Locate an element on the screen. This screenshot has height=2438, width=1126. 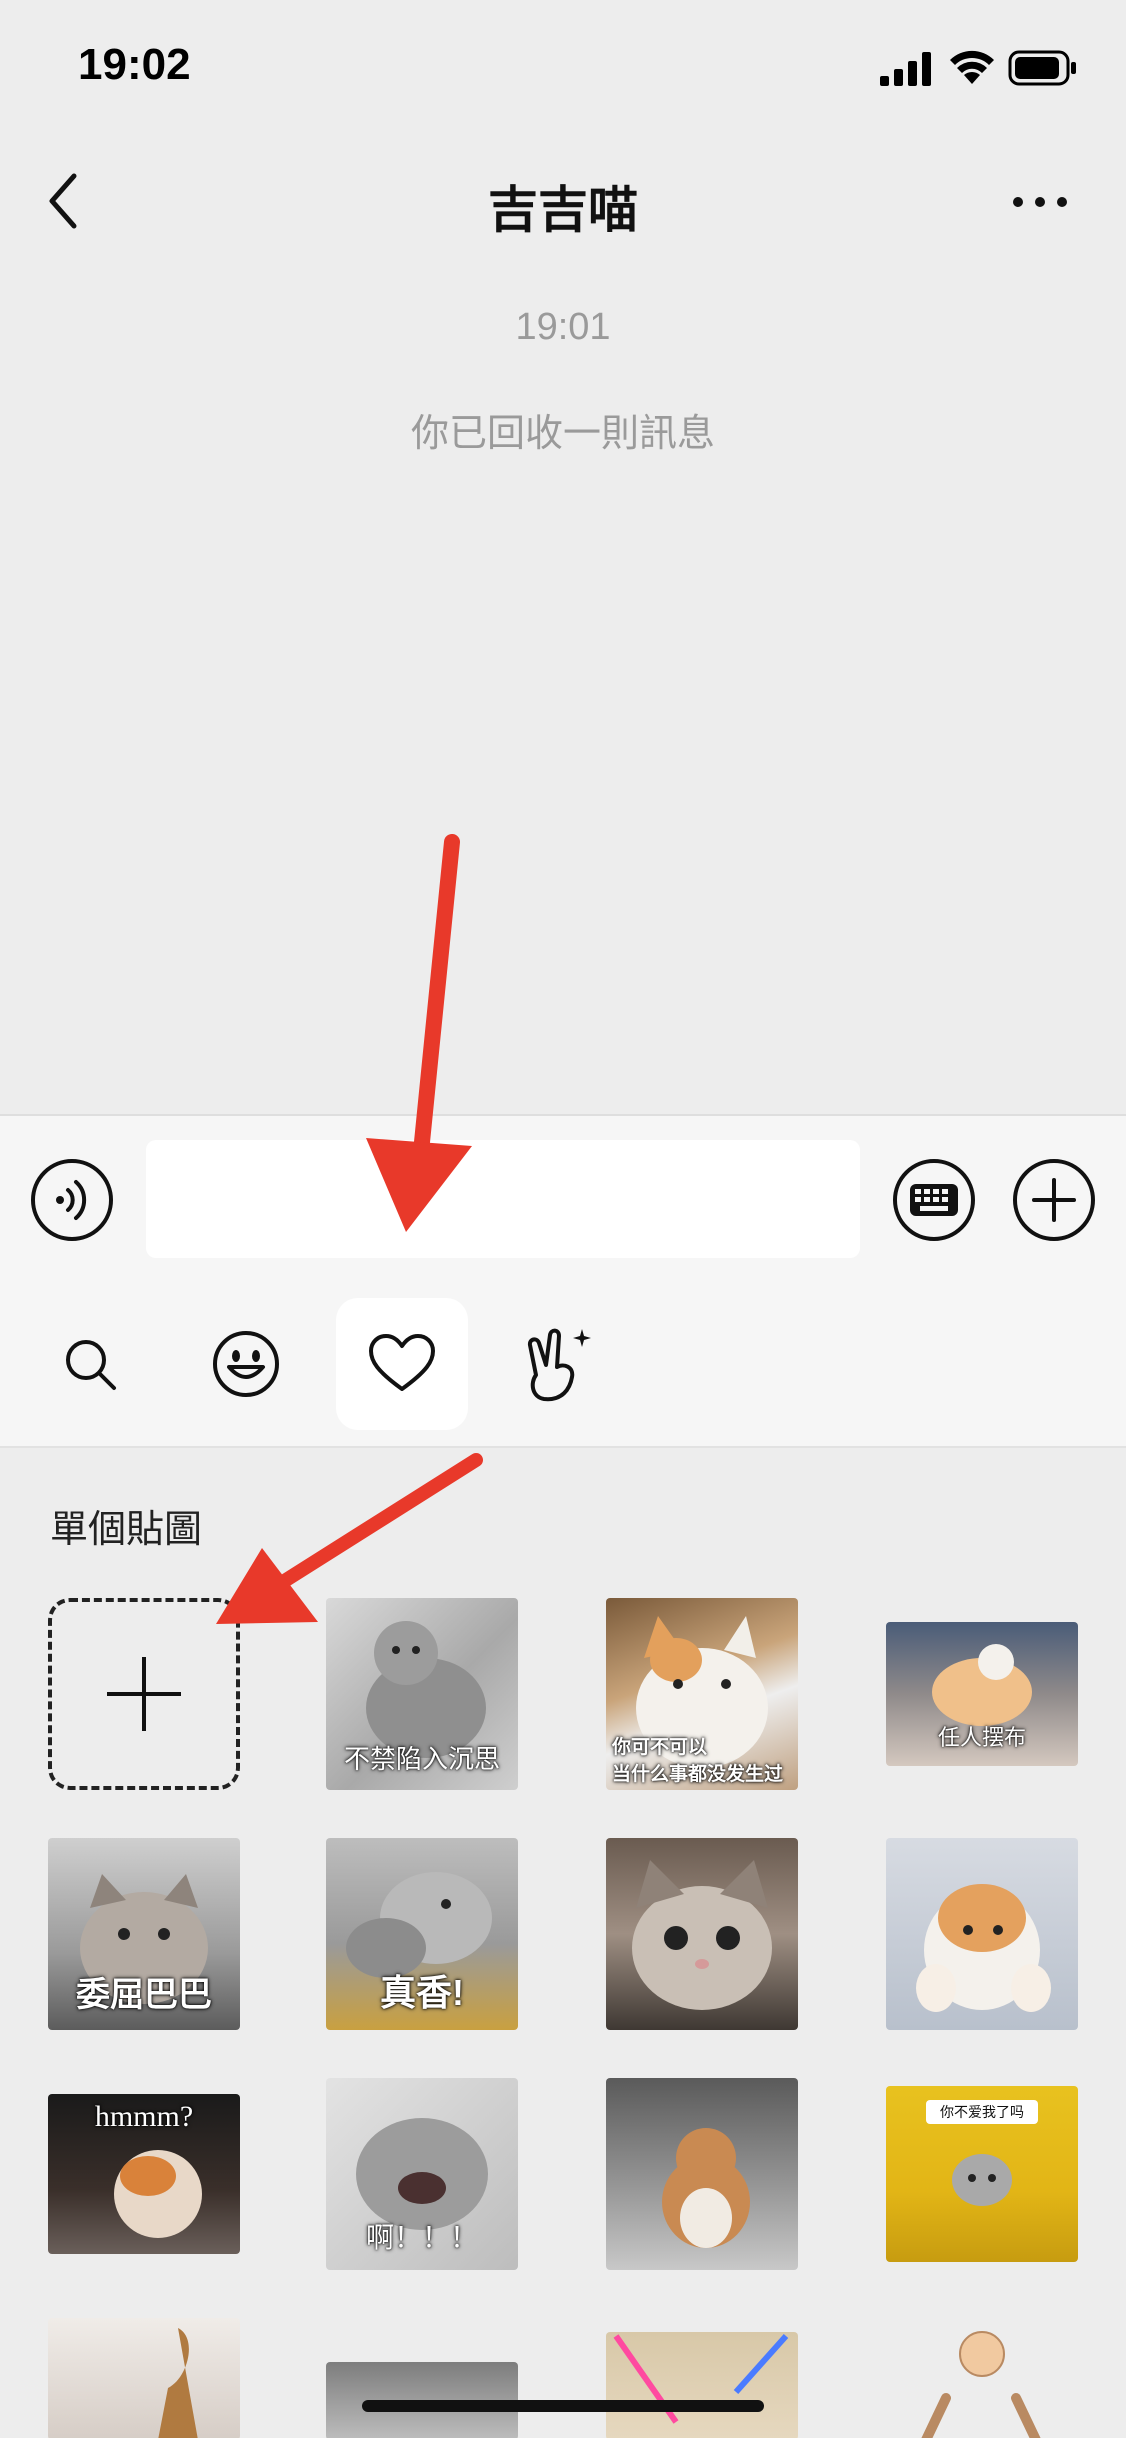
wifi-icon is located at coordinates (972, 67).